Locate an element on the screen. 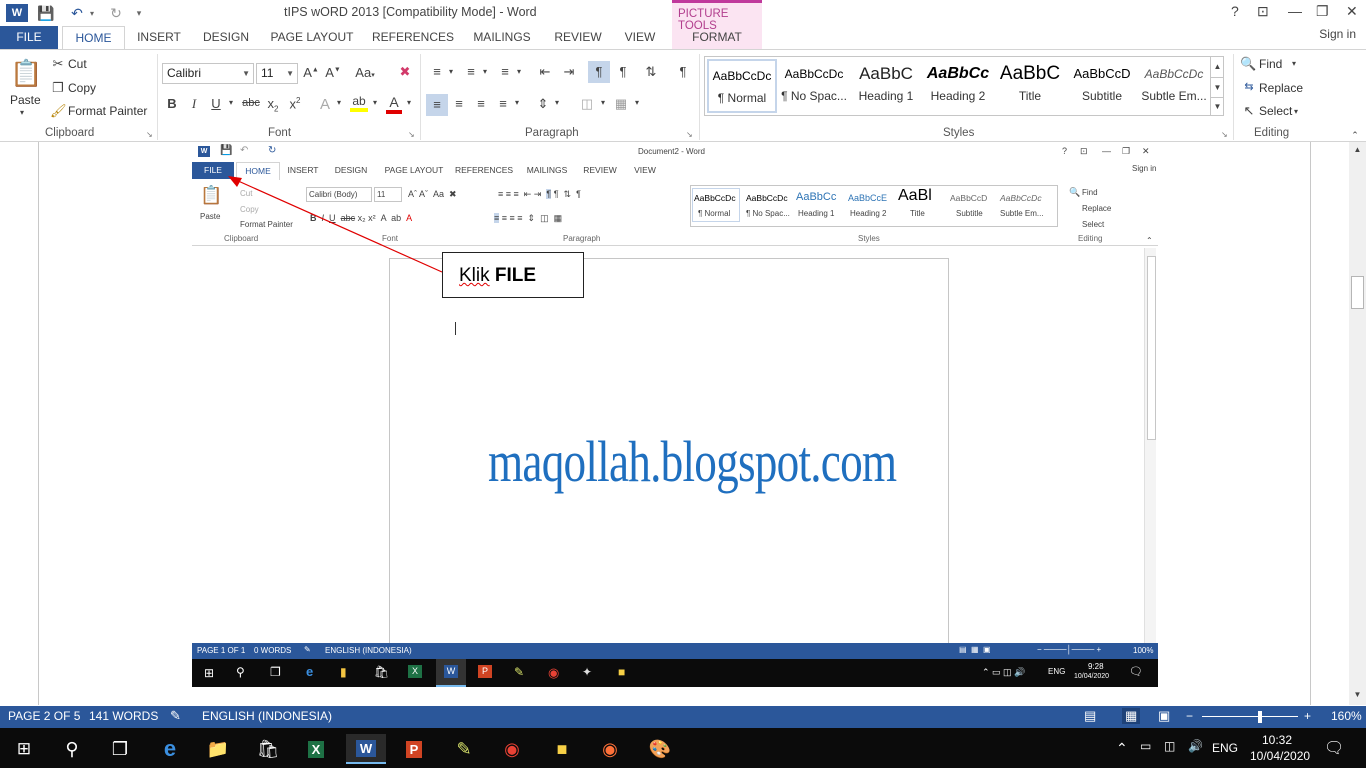  pen-app-icon: ✎ is located at coordinates (464, 749).